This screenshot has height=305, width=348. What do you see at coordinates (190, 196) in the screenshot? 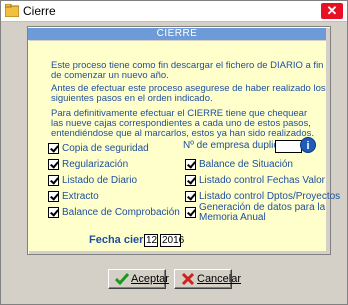
I see `checkbox-dptos-proyectos` at bounding box center [190, 196].